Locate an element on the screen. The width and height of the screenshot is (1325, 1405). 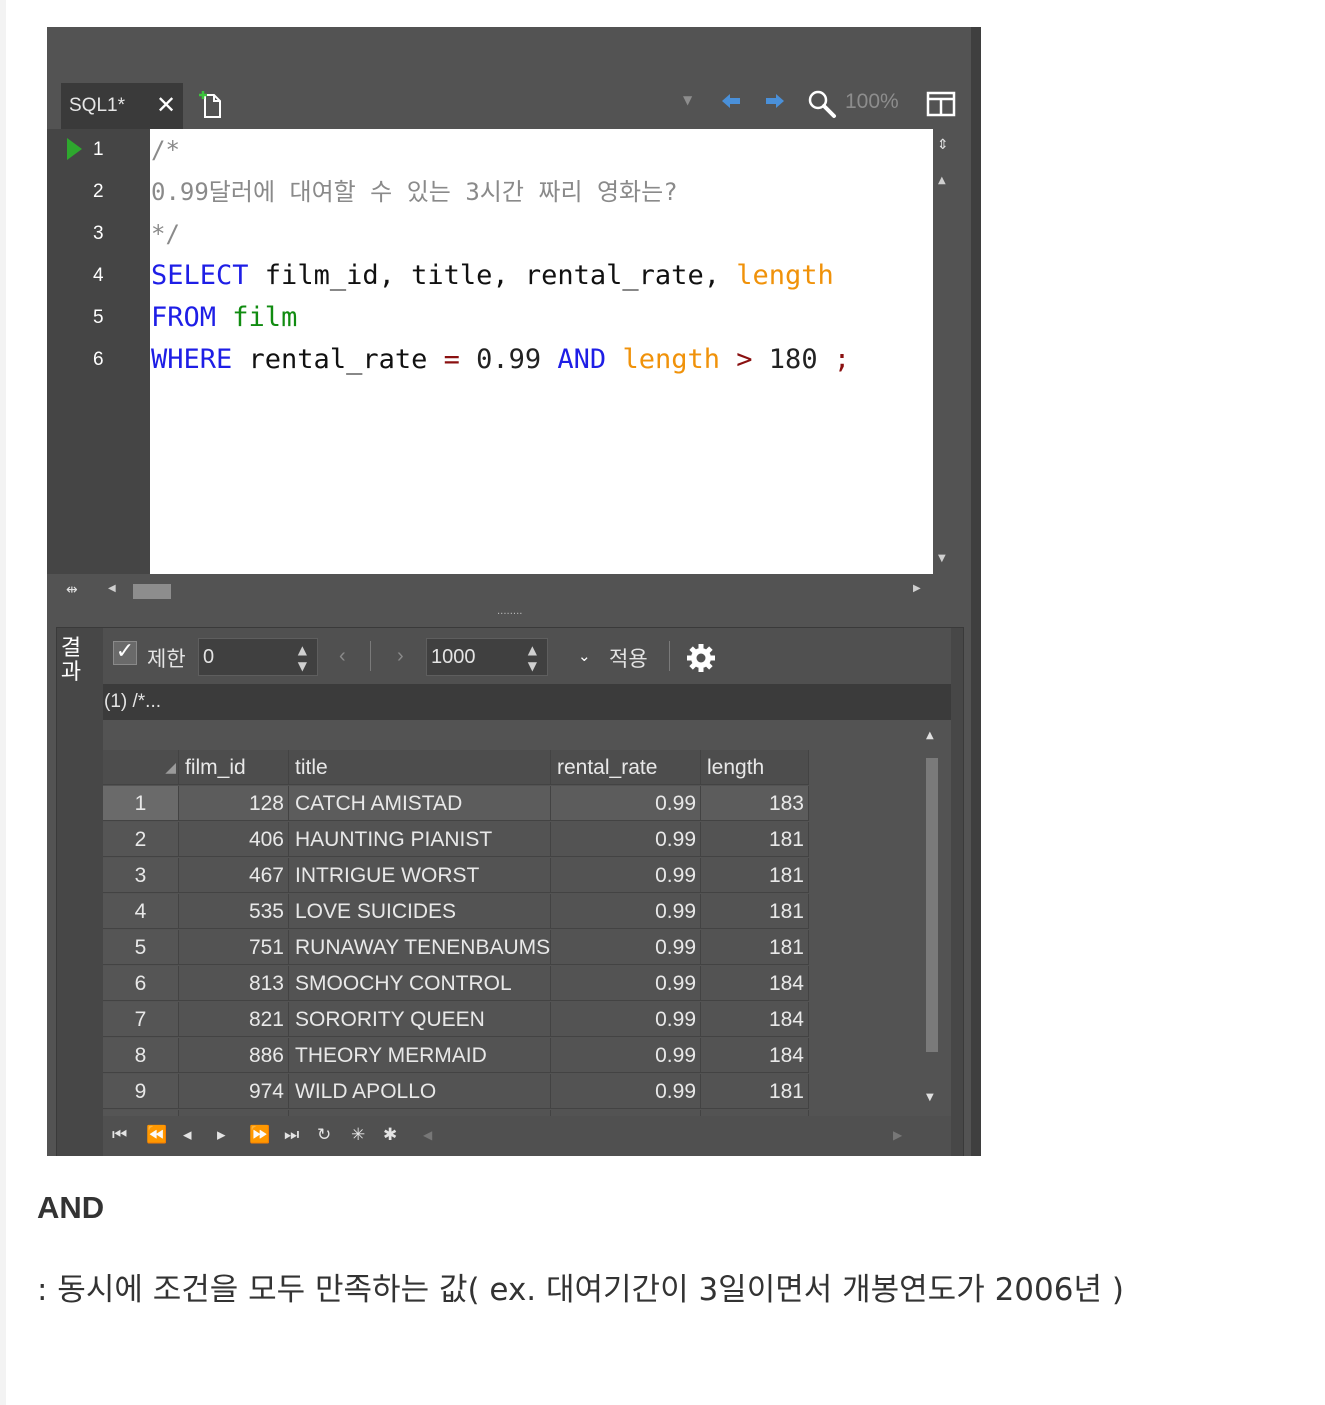
editor-vertical-scrollbar: ⇕ ▲ ▼ is located at coordinates (943, 351).